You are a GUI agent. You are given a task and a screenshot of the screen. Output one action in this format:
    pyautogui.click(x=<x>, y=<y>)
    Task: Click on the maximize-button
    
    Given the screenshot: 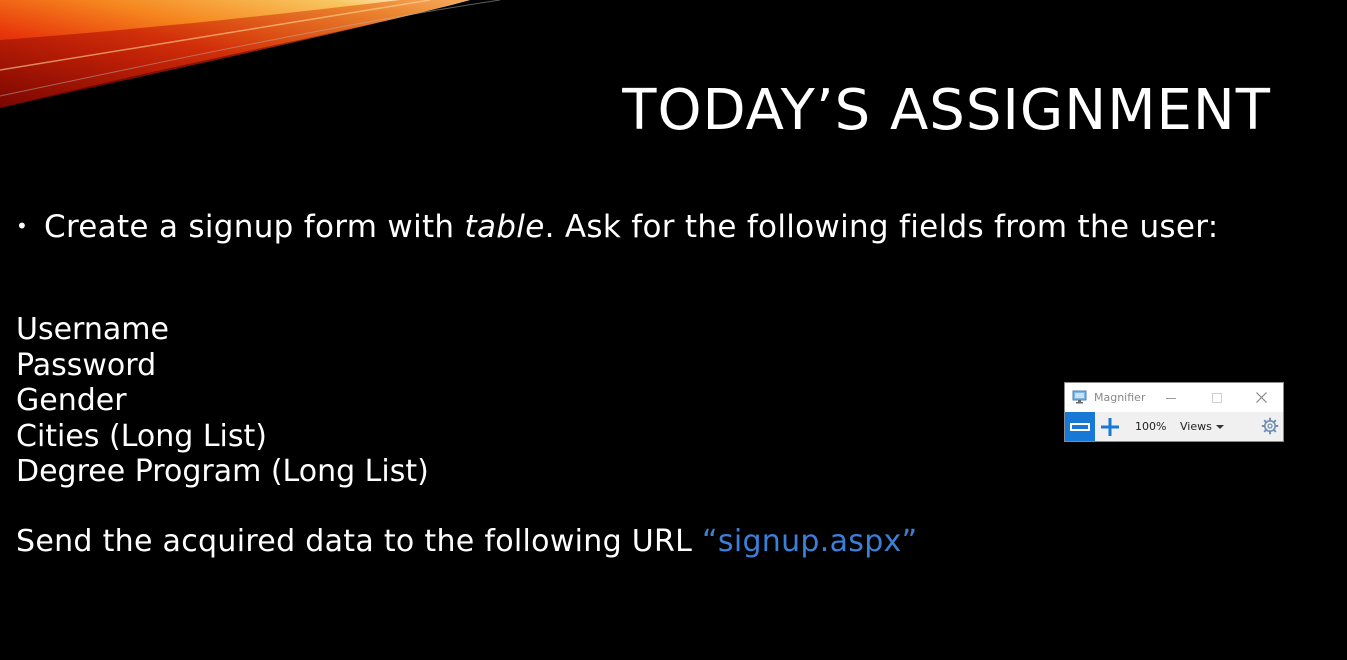 What is the action you would take?
    pyautogui.click(x=1217, y=397)
    